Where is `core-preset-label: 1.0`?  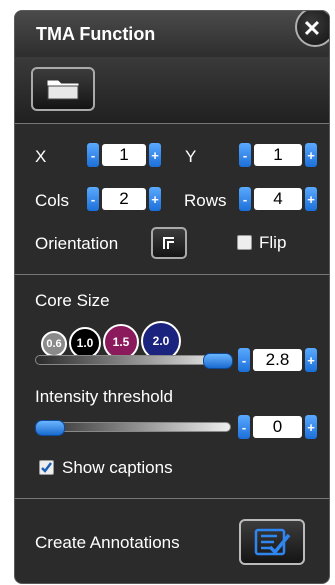
core-preset-label: 1.0 is located at coordinates (85, 343).